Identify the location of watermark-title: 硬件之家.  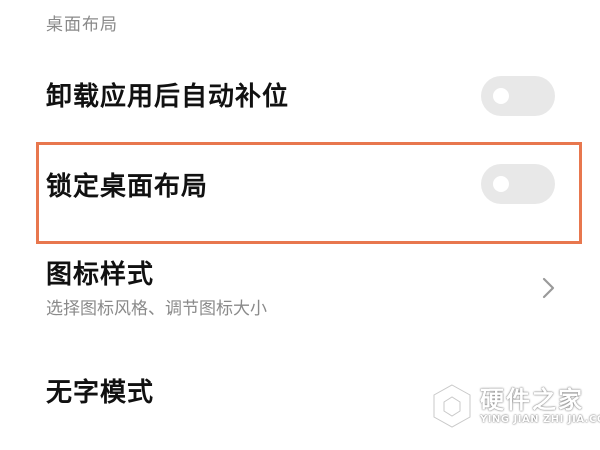
(532, 400).